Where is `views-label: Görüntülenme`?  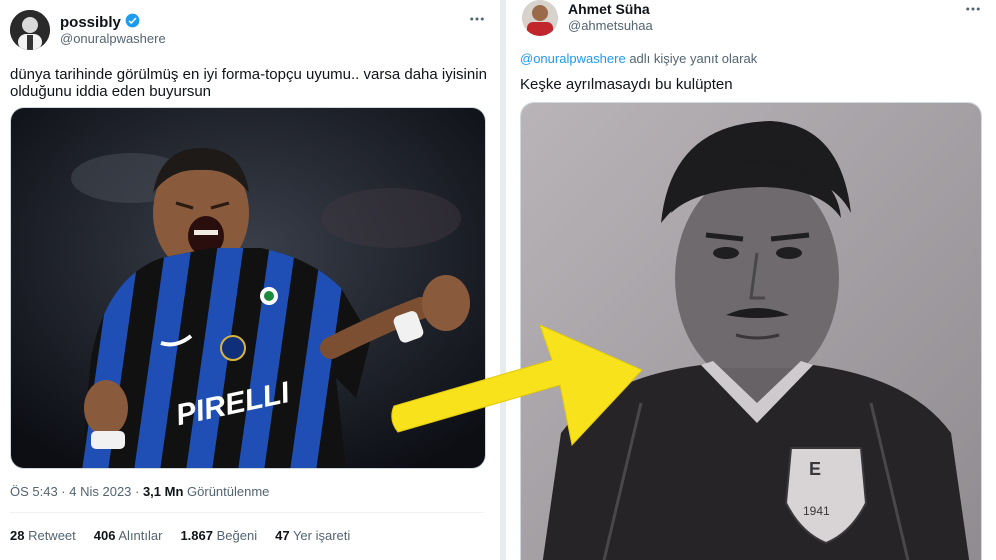 views-label: Görüntülenme is located at coordinates (226, 491).